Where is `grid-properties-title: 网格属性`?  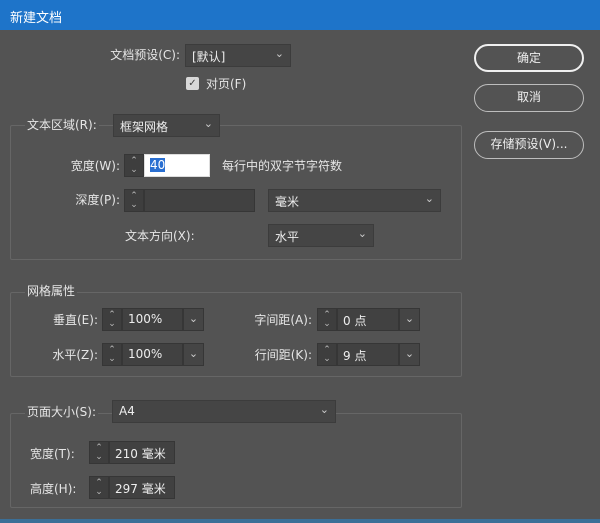 grid-properties-title: 网格属性 is located at coordinates (51, 291).